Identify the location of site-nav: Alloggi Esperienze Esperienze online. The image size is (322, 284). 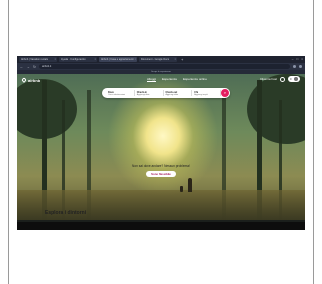
(177, 79).